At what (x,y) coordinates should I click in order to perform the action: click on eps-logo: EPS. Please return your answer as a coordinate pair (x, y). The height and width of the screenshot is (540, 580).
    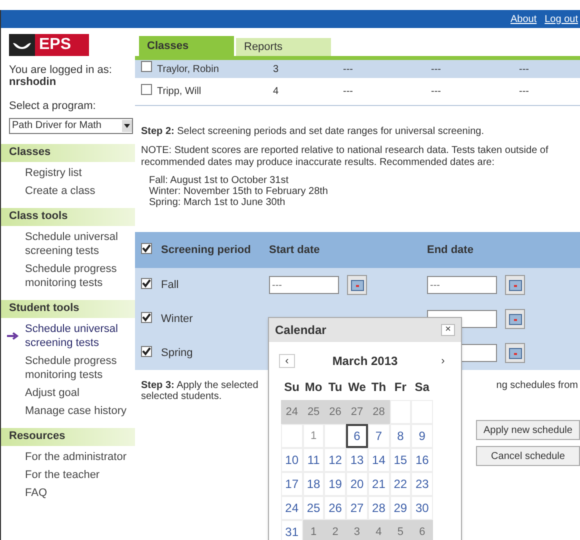
    Looking at the image, I should click on (49, 45).